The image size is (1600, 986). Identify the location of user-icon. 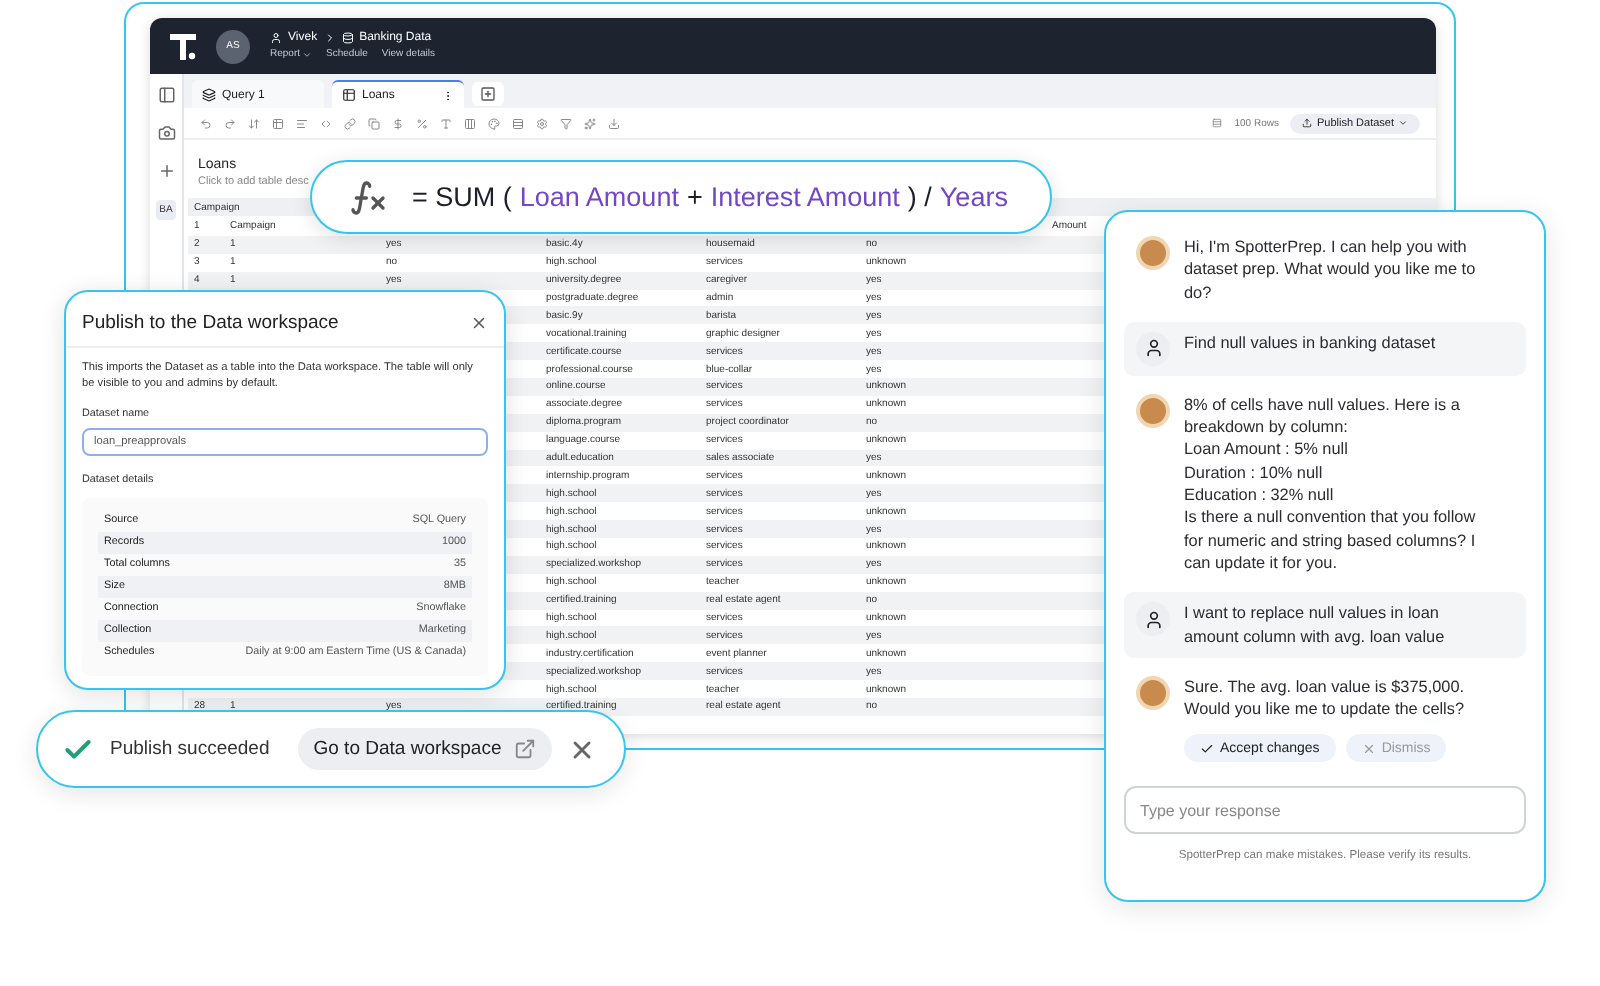
(276, 38).